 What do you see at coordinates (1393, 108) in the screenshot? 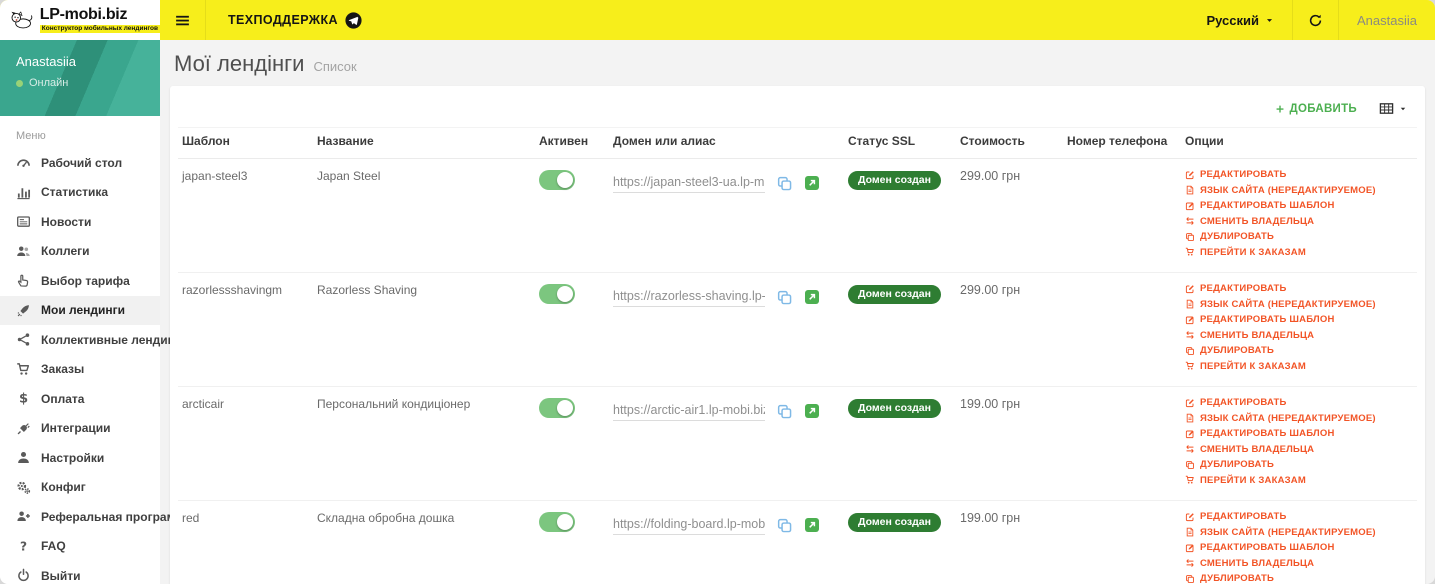
I see `table-view-dropdown` at bounding box center [1393, 108].